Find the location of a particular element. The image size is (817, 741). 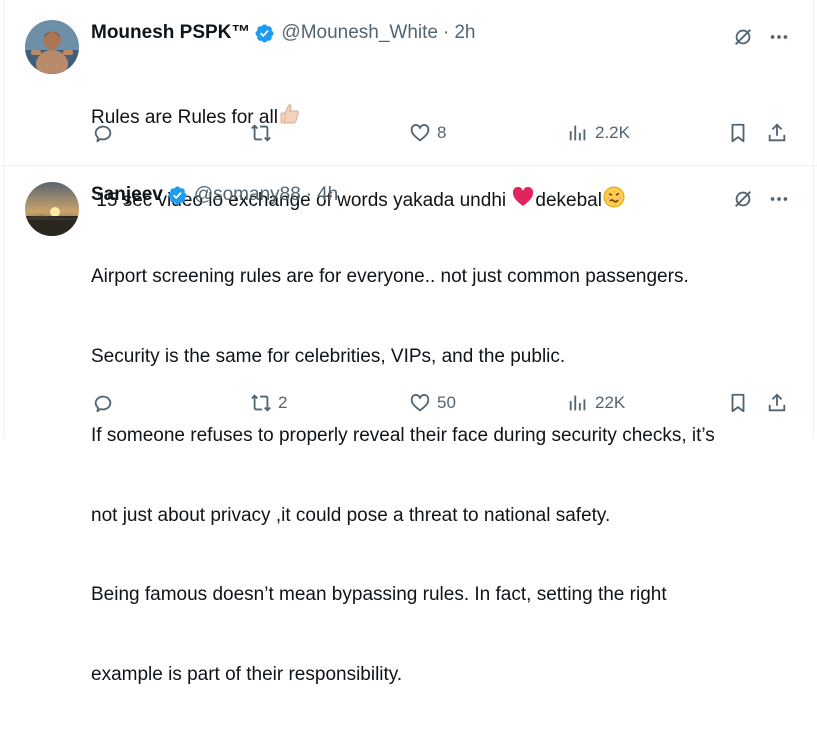

repost-button: 2 is located at coordinates (268, 403).